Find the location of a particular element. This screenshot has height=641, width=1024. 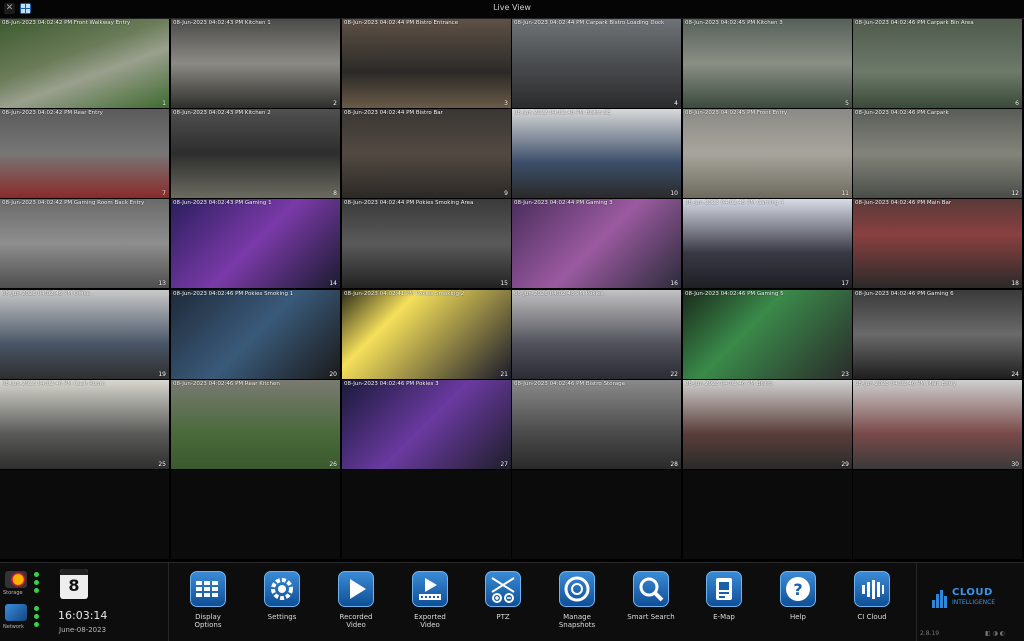

camera-tile: 08-Jun-2023 04:02:46 PM Main Entry 30 is located at coordinates (937, 424).